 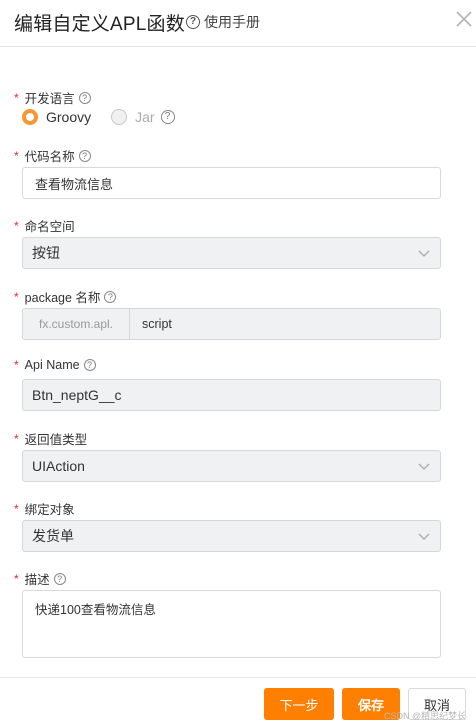 What do you see at coordinates (49, 227) in the screenshot?
I see `namespace-label-text: 命名空间` at bounding box center [49, 227].